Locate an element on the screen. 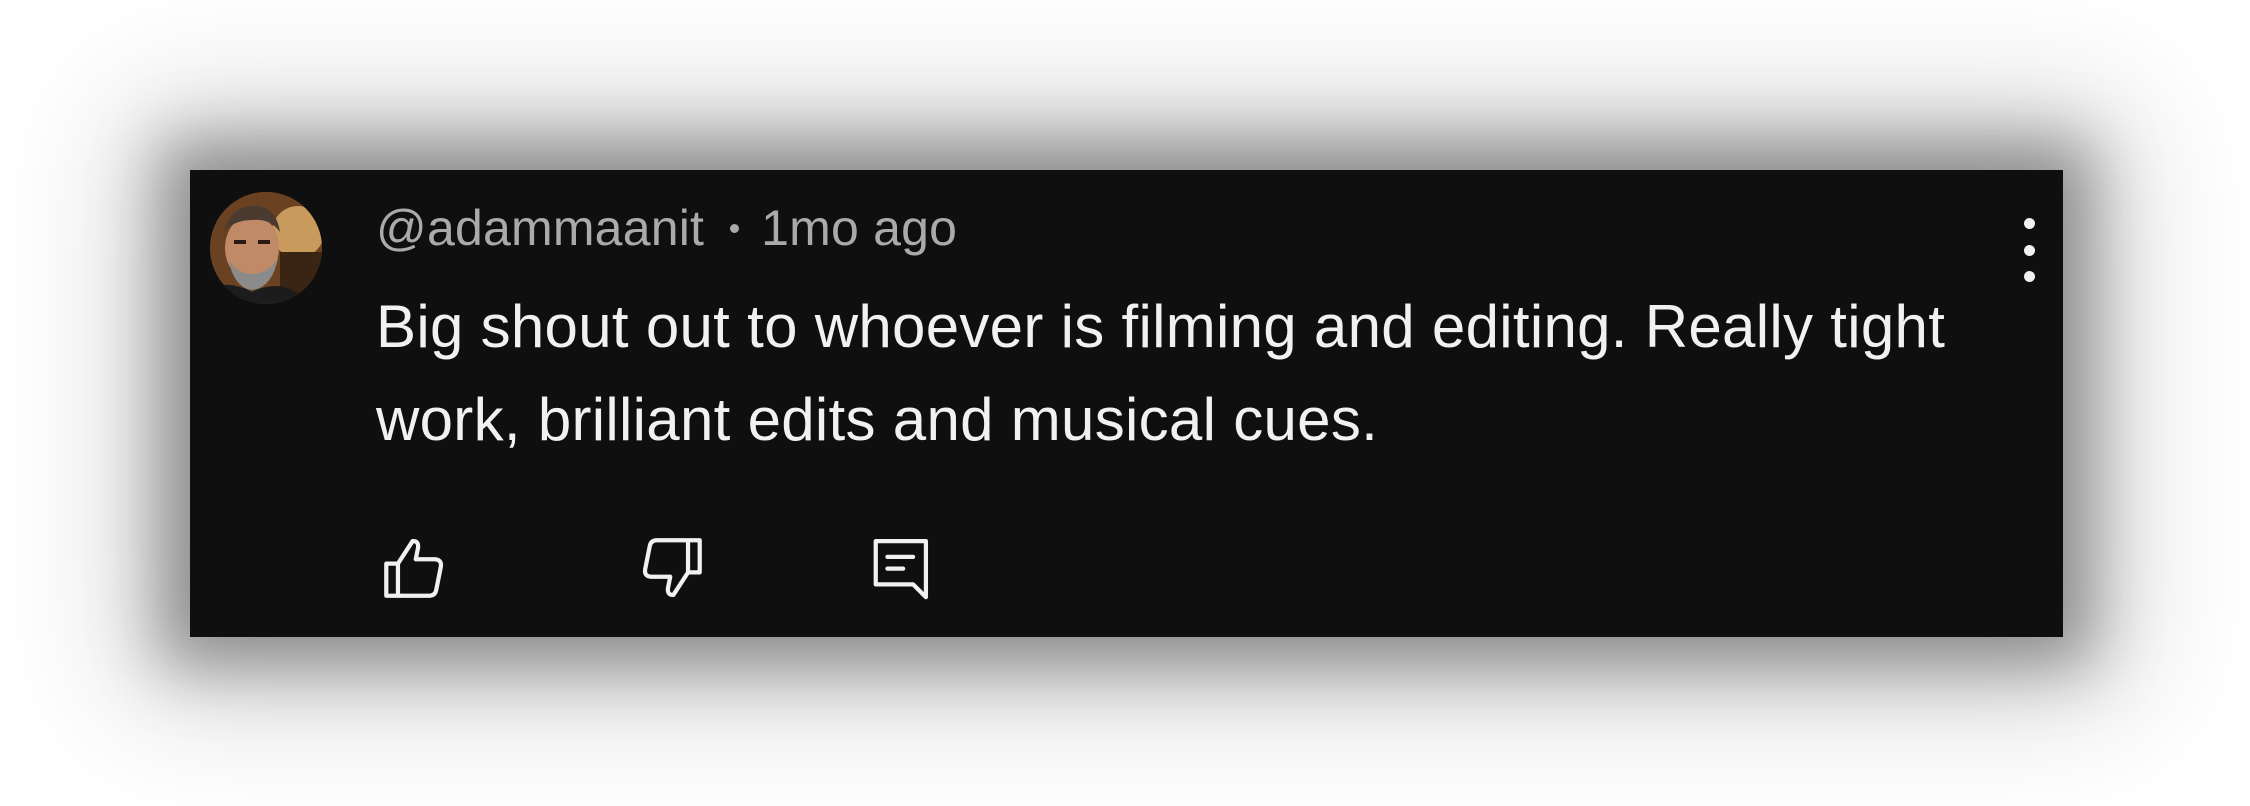 This screenshot has height=806, width=2250. reply-comment-icon is located at coordinates (901, 569).